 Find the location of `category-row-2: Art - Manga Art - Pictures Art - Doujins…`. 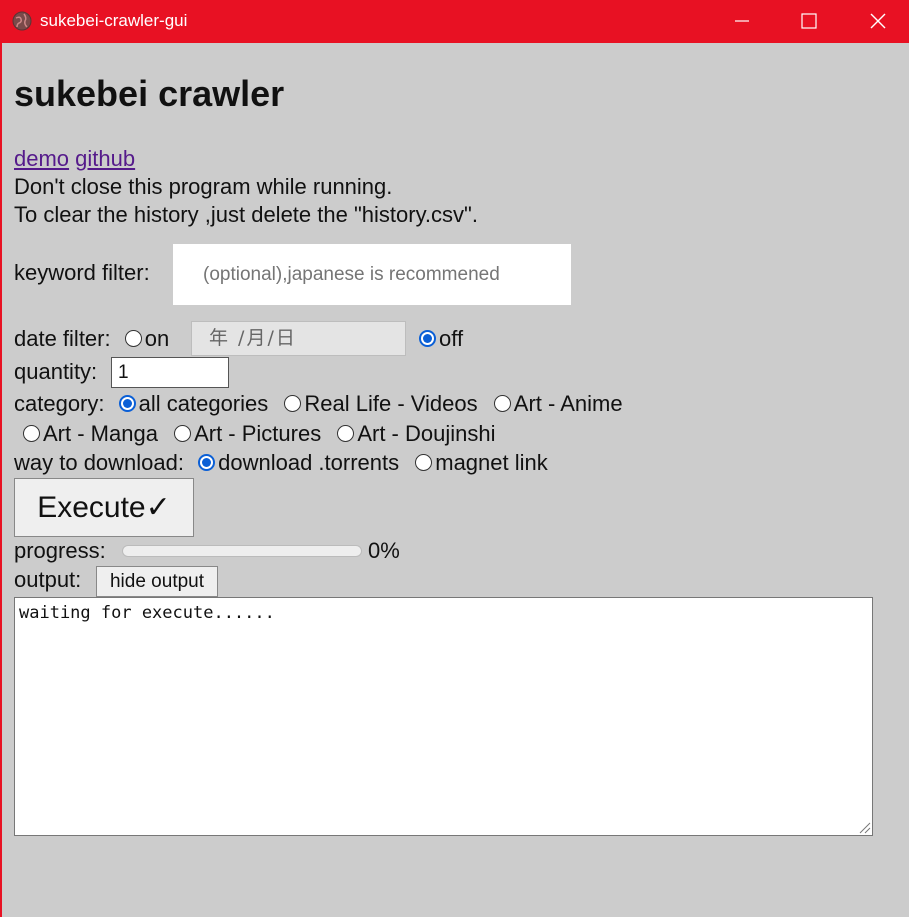

category-row-2: Art - Manga Art - Pictures Art - Doujins… is located at coordinates (259, 434).